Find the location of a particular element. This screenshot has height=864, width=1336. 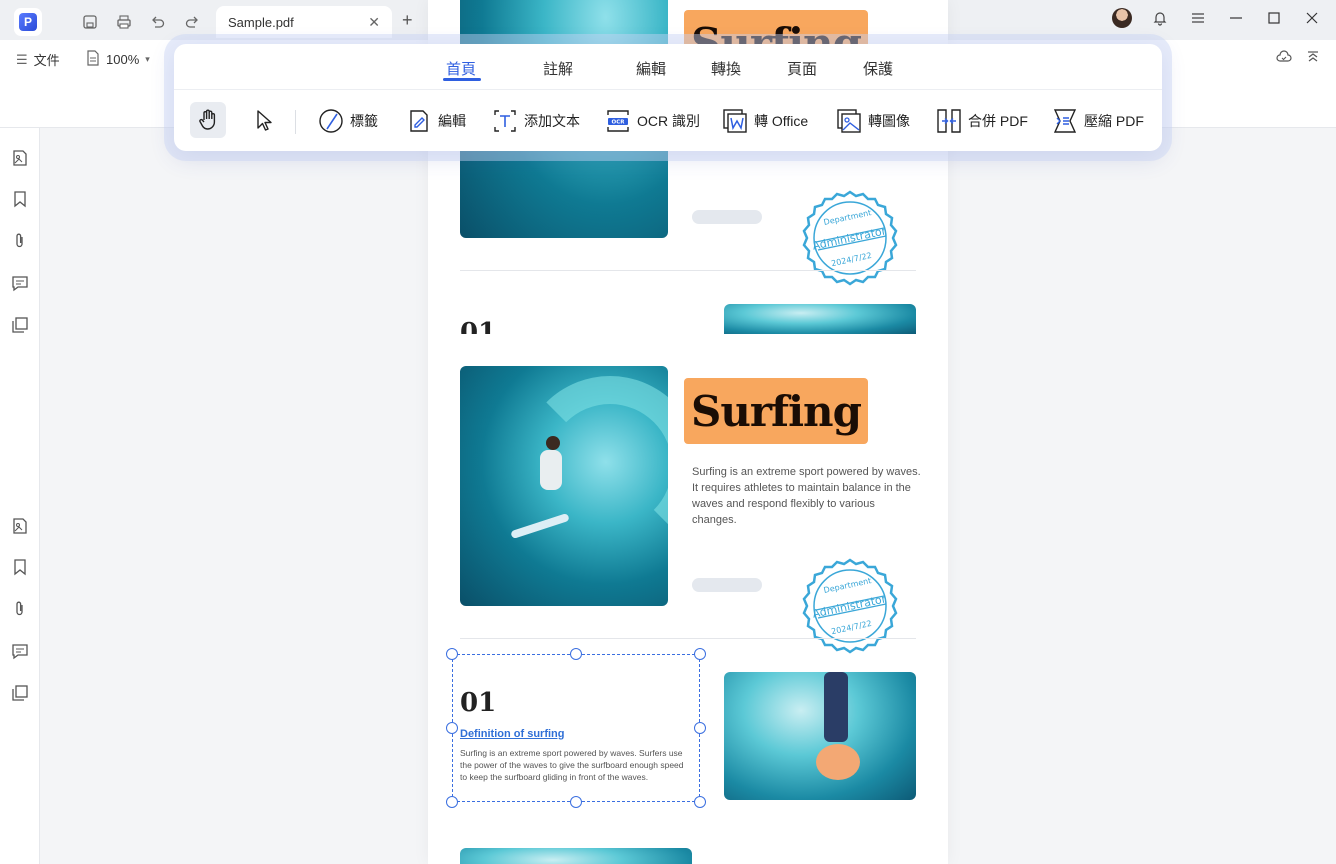

file-menu: ☰ 文件 is located at coordinates (38, 59).